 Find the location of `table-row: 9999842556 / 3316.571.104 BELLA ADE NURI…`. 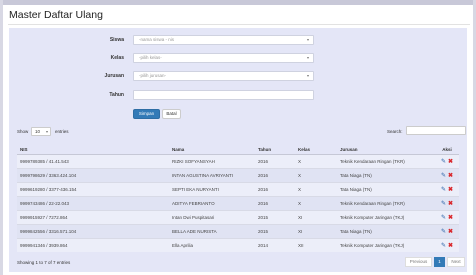

table-row: 9999842556 / 3316.571.104 BELLA ADE NURI… is located at coordinates (238, 230).